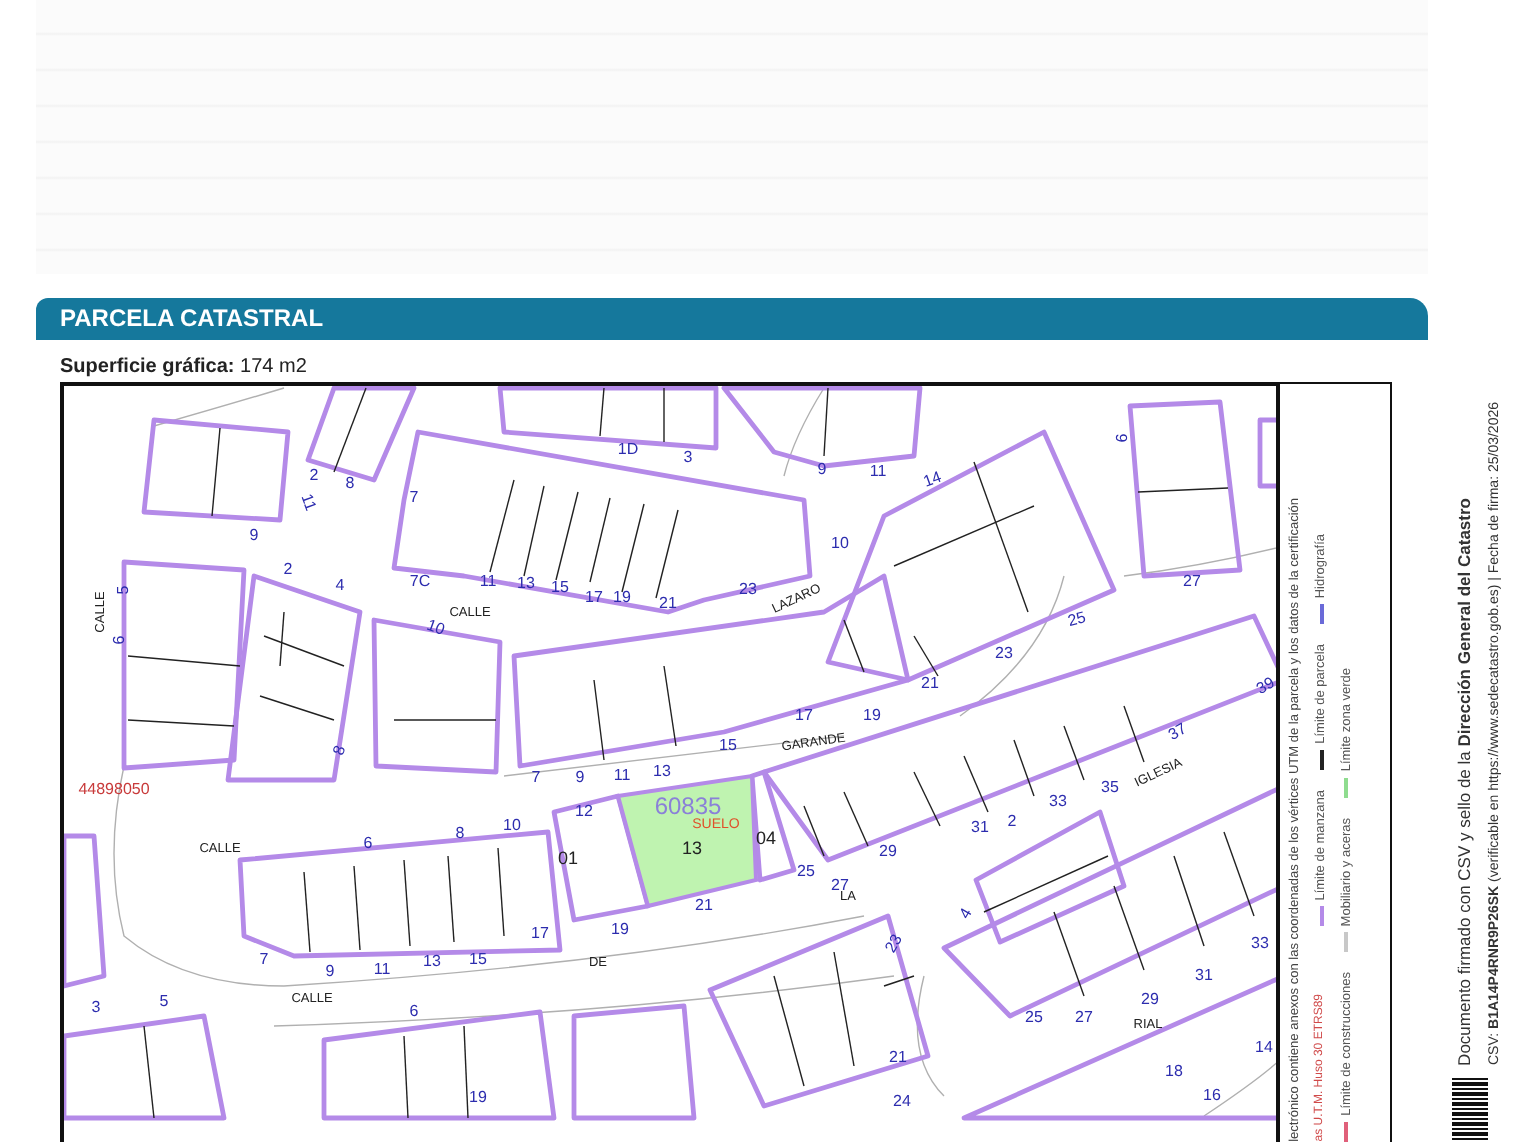 This screenshot has height=1142, width=1524. What do you see at coordinates (1470, 1110) in the screenshot?
I see `barcode-drawing` at bounding box center [1470, 1110].